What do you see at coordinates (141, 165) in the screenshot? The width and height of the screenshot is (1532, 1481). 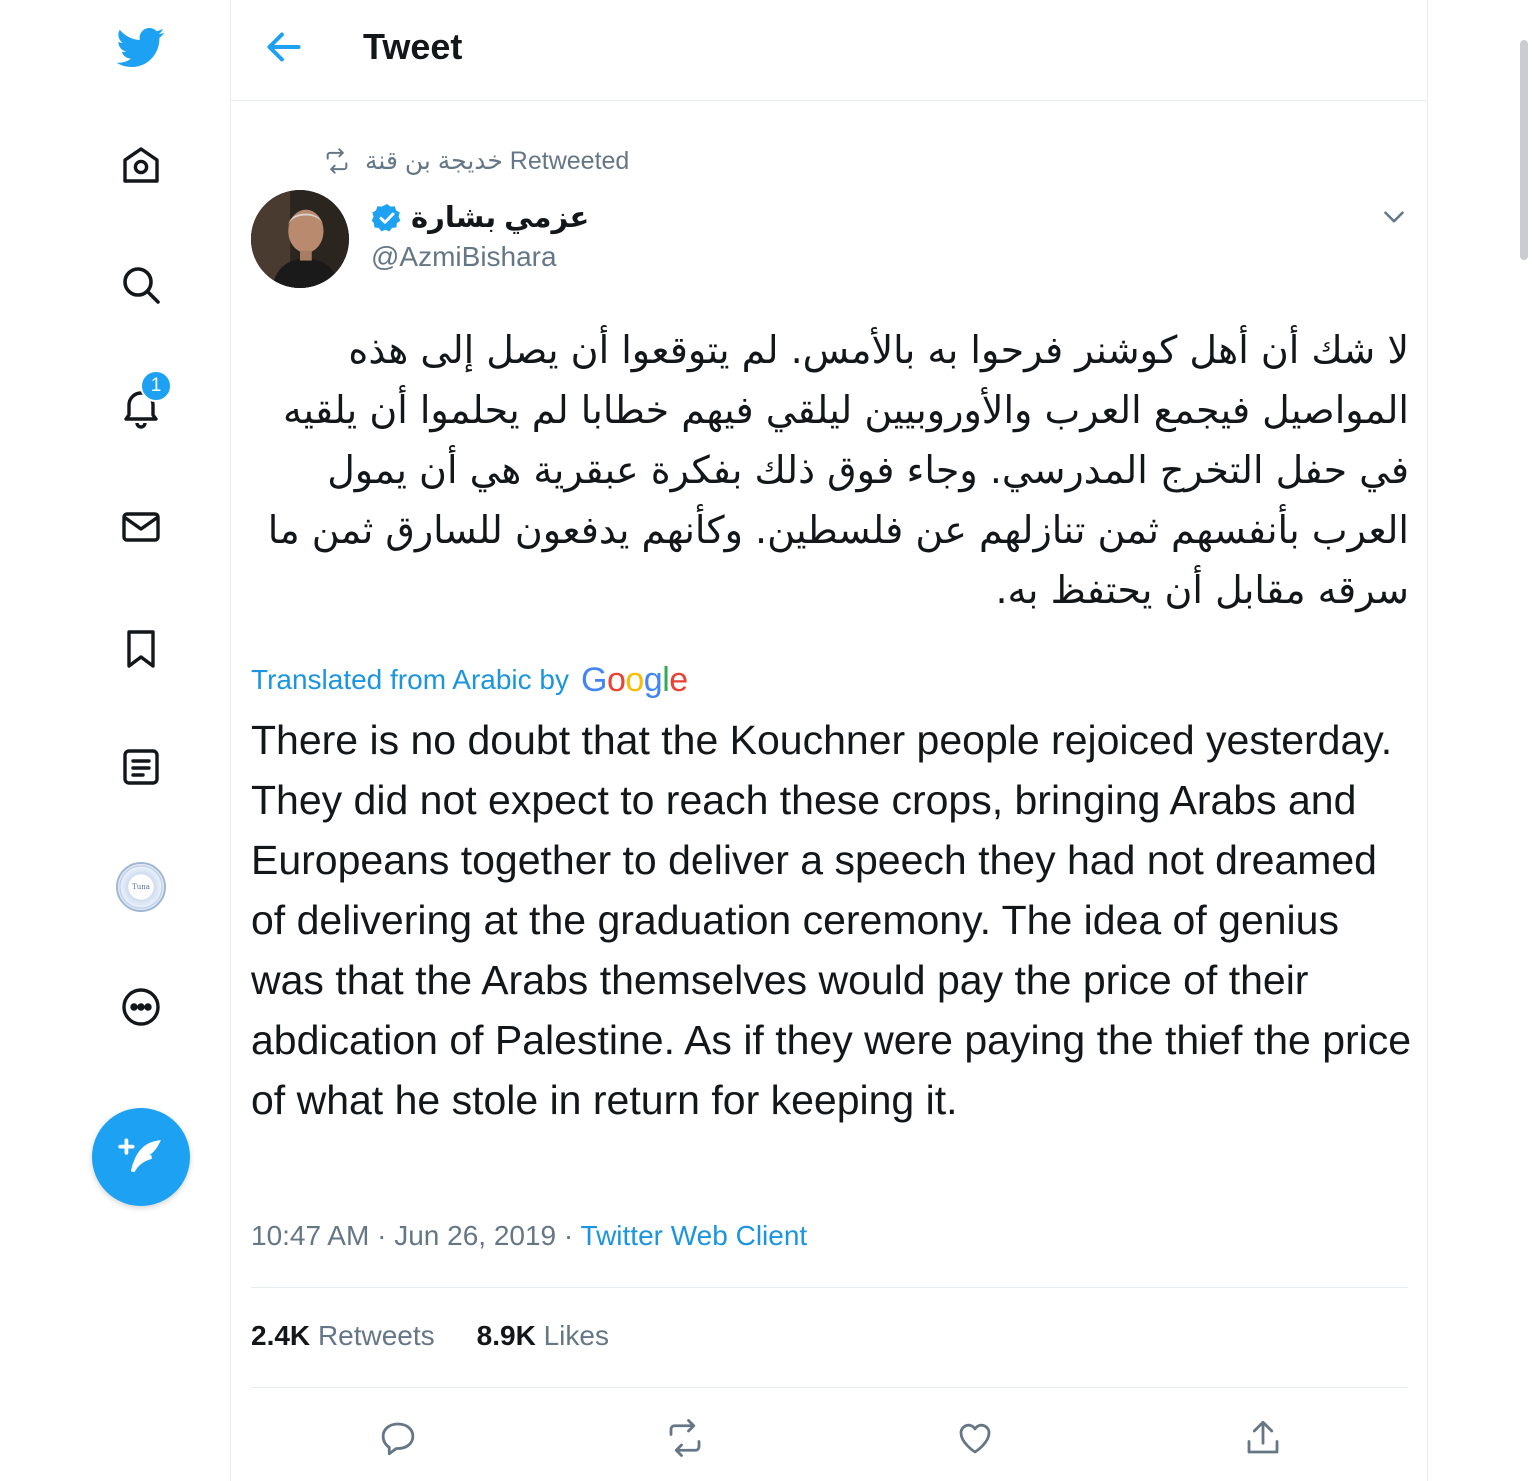 I see `home-icon` at bounding box center [141, 165].